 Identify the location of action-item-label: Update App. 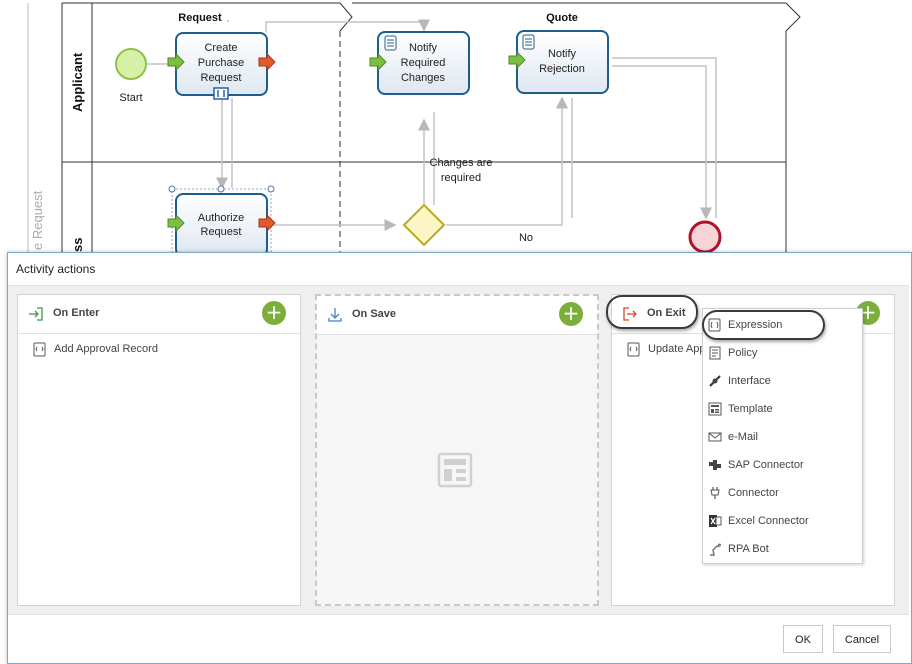
(677, 349).